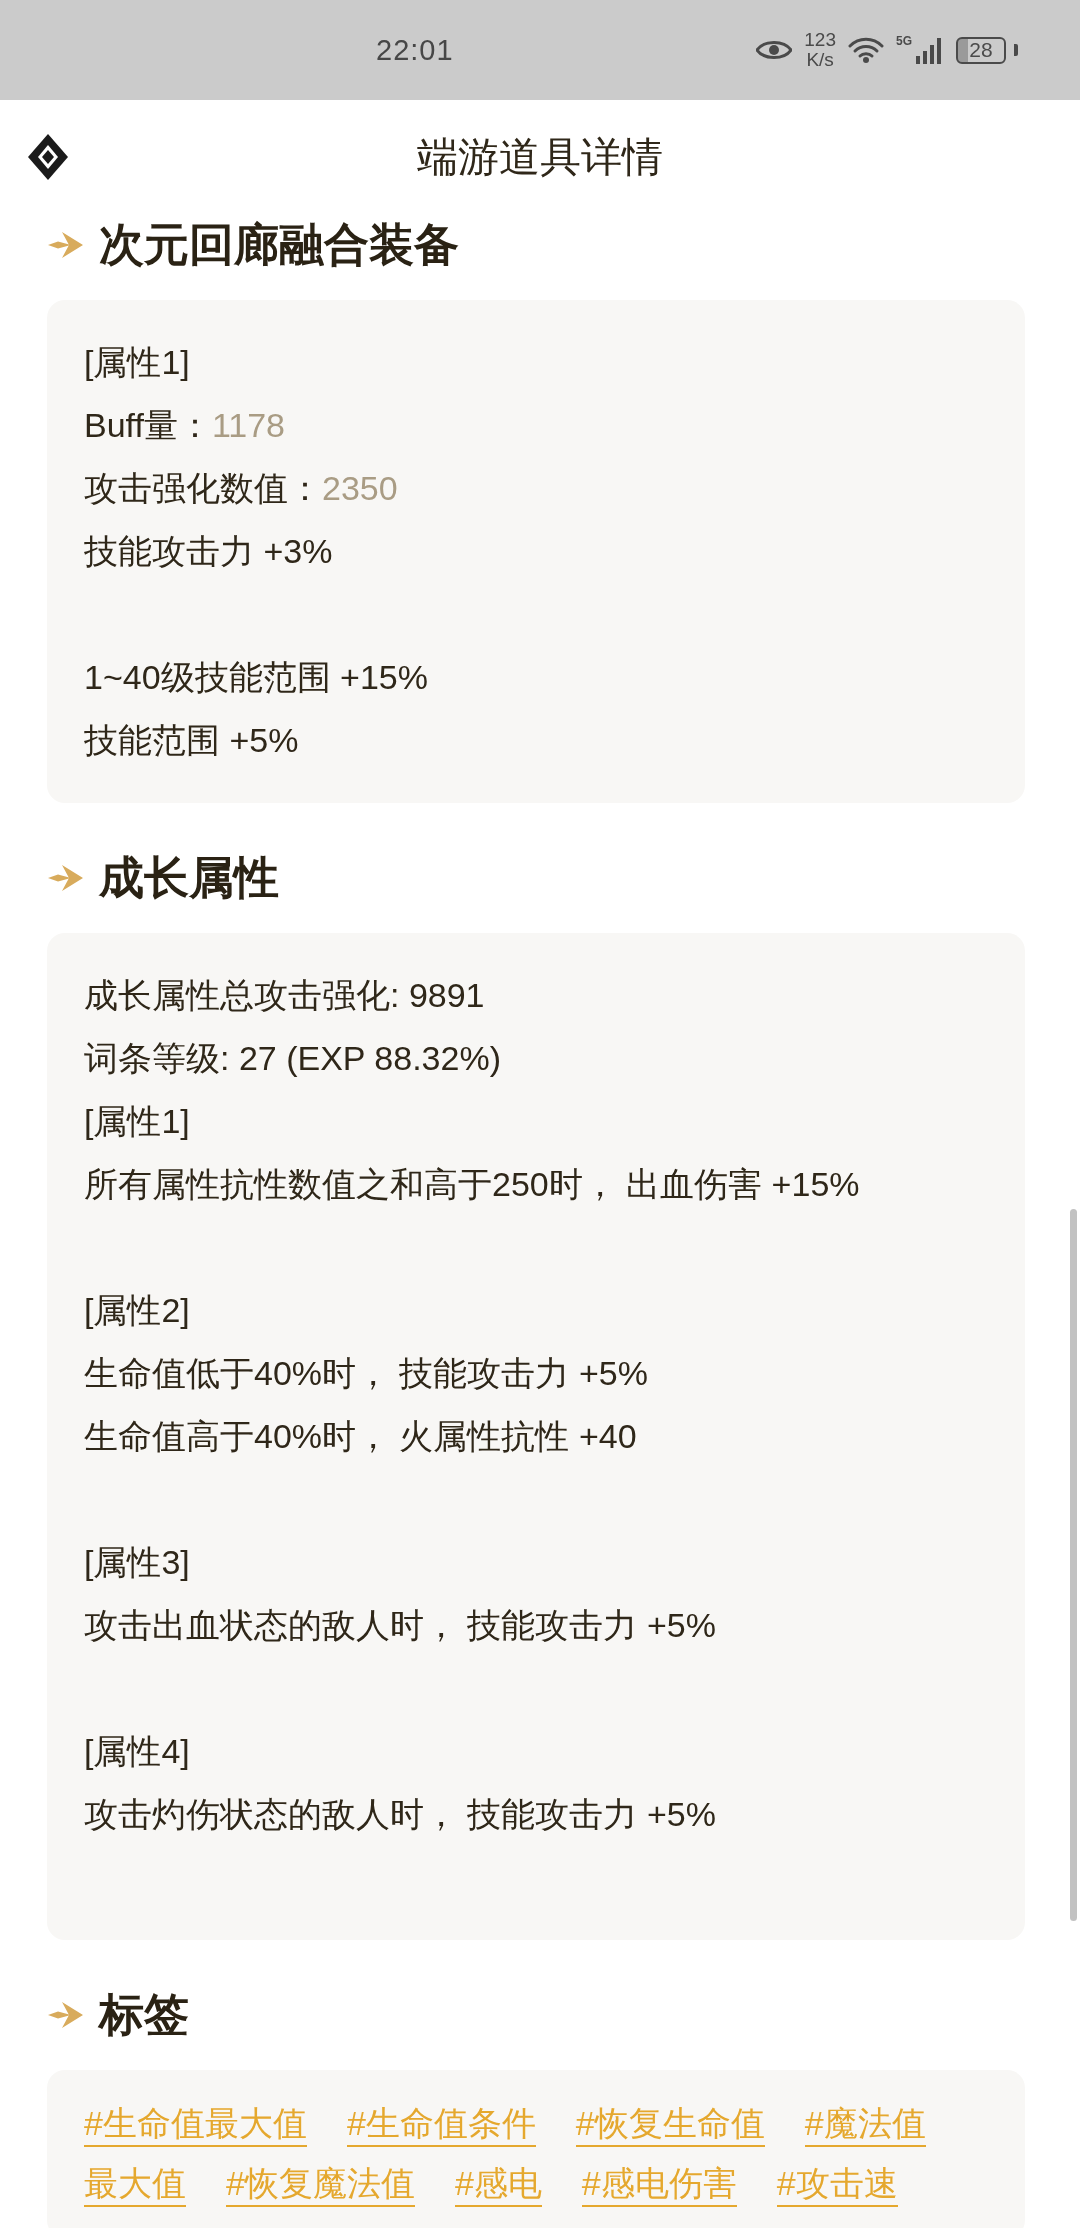  I want to click on detail-line: 技能攻击力 +3%, so click(209, 551).